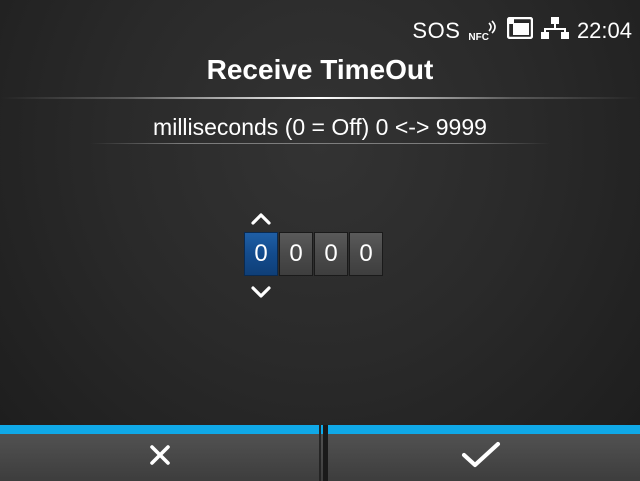 The width and height of the screenshot is (640, 481). I want to click on title-divider, so click(320, 98).